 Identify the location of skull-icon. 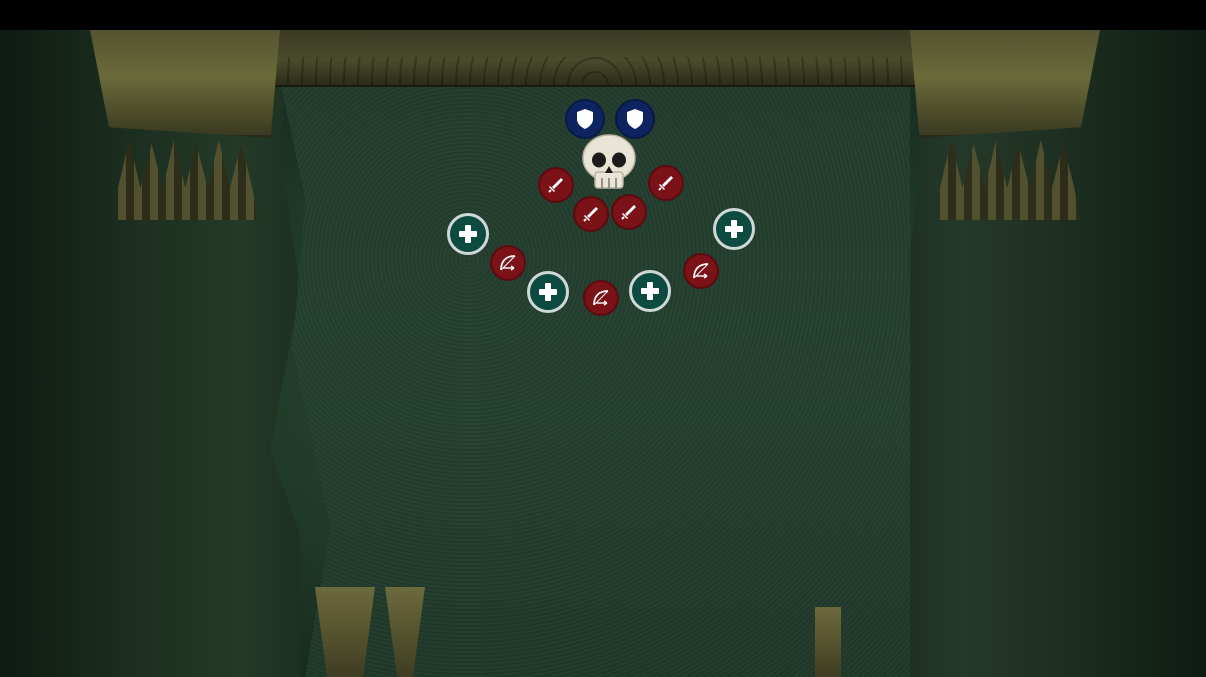
(609, 161).